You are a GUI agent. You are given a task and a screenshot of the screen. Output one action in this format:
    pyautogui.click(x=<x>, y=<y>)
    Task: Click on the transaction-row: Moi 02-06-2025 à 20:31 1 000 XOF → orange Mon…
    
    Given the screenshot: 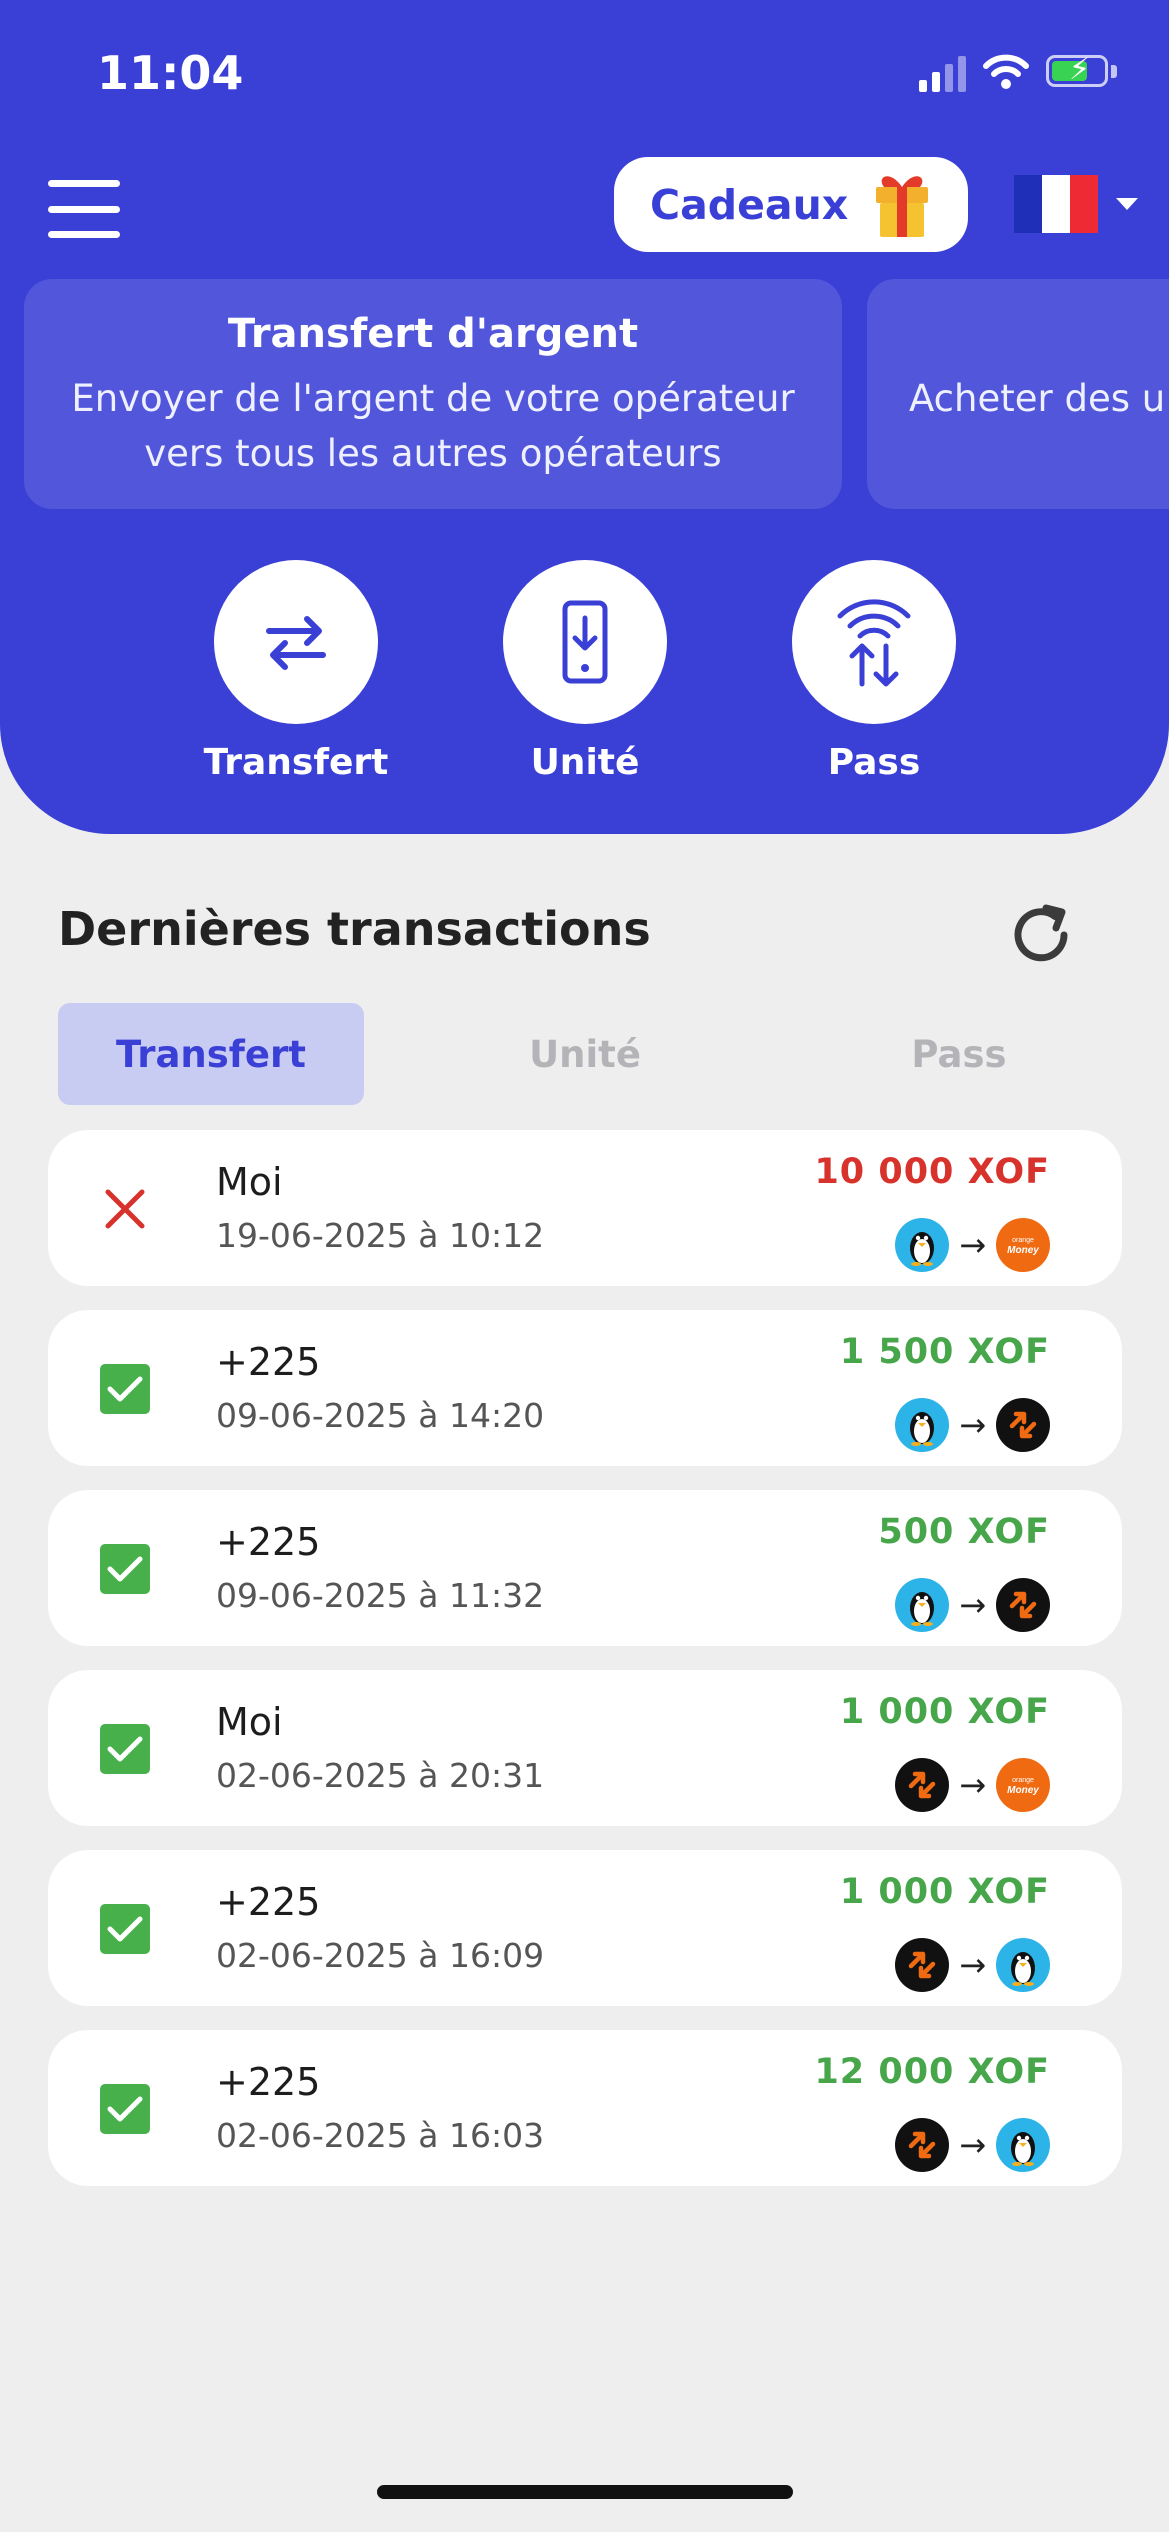 What is the action you would take?
    pyautogui.click(x=585, y=1748)
    